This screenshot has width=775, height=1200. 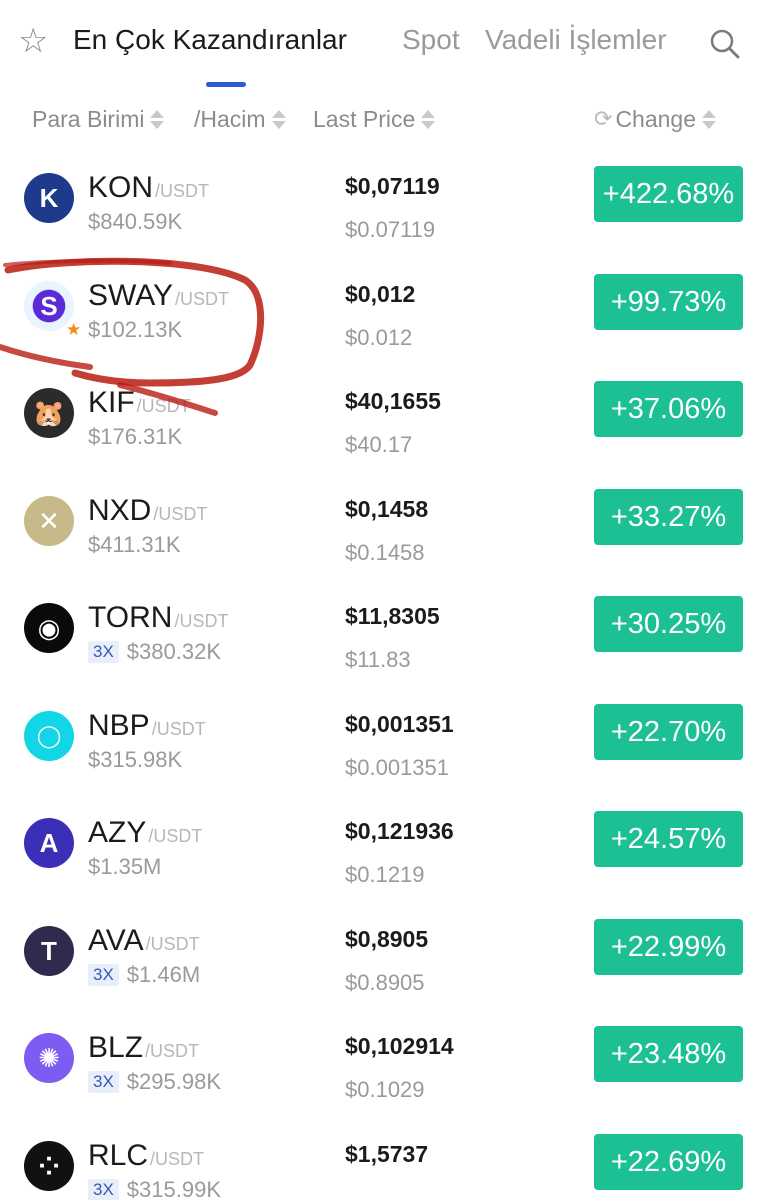 I want to click on volume-value: $102.13K, so click(x=135, y=329).